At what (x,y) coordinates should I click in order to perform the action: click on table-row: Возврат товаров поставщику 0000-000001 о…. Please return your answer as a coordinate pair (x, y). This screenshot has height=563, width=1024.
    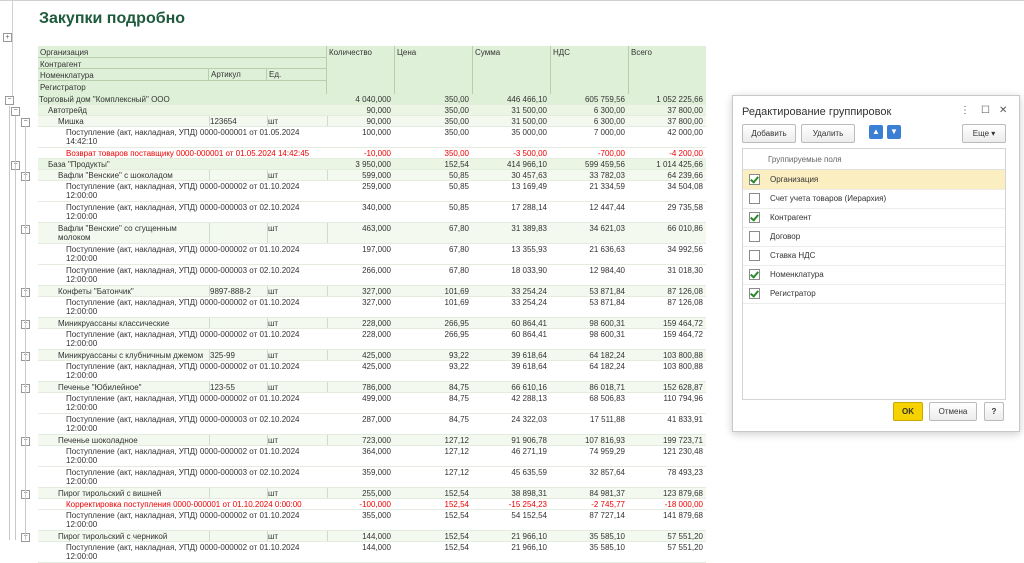
    Looking at the image, I should click on (372, 153).